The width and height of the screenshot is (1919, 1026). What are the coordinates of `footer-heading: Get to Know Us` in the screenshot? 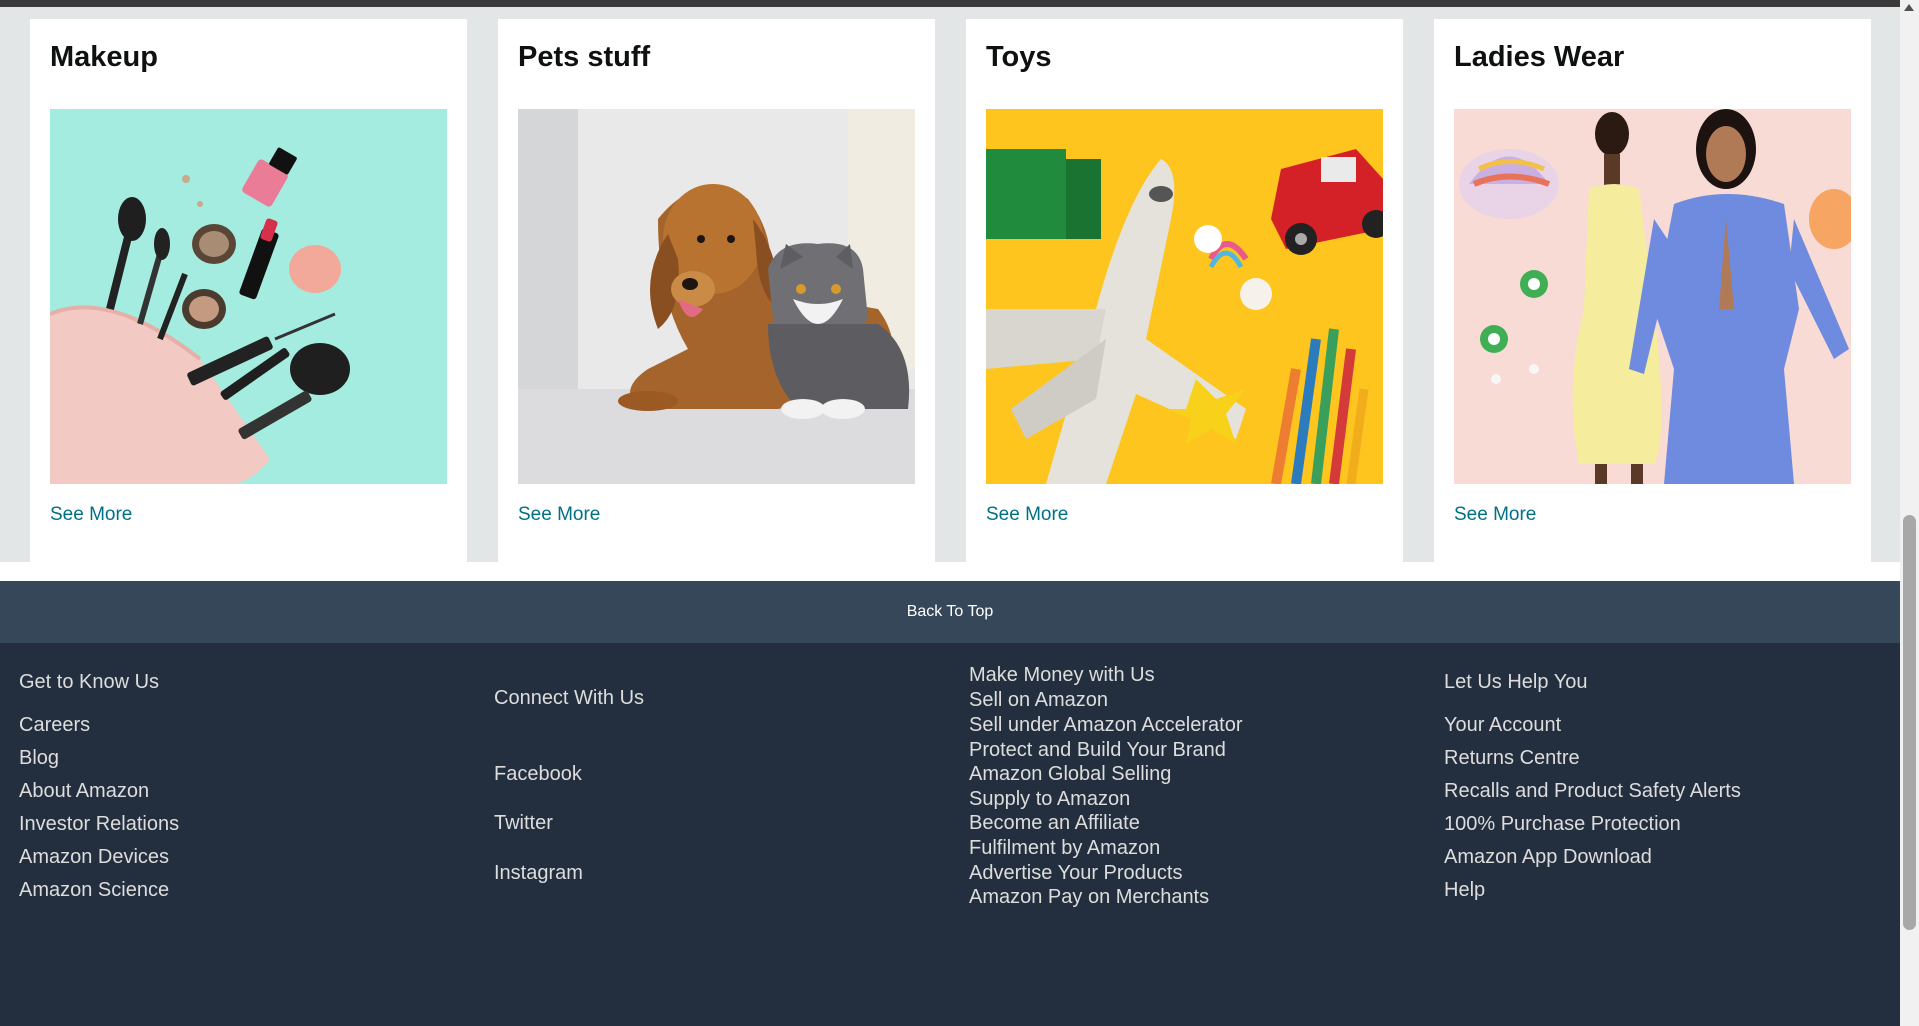 It's located at (89, 682).